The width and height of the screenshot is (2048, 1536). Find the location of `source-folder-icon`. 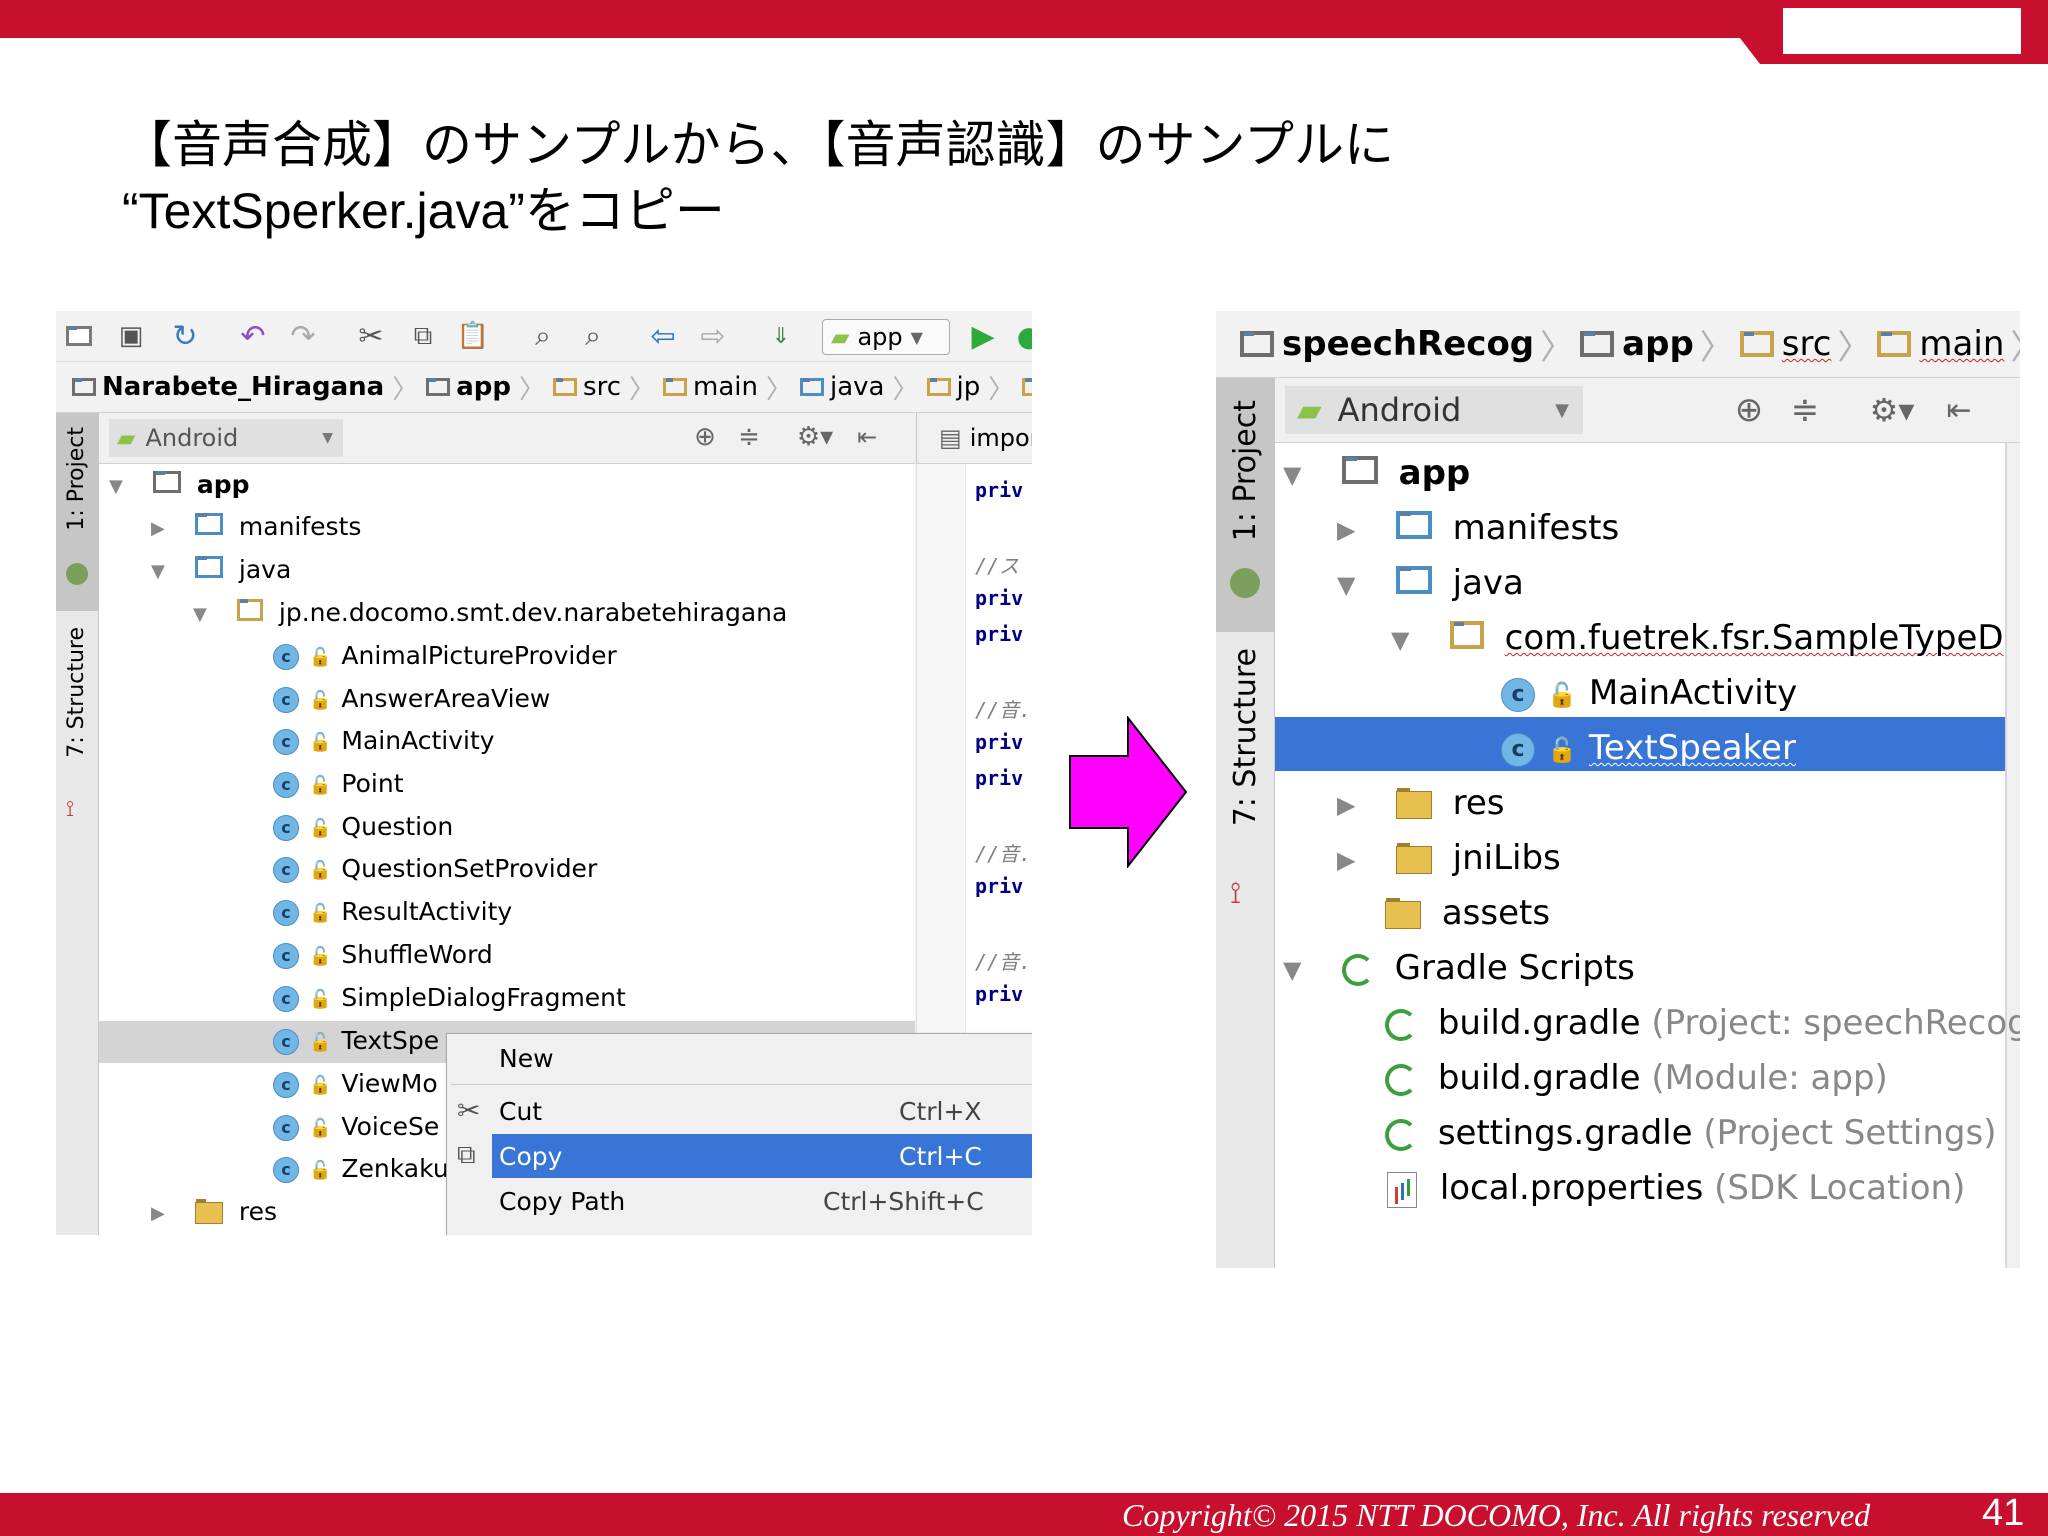

source-folder-icon is located at coordinates (812, 387).